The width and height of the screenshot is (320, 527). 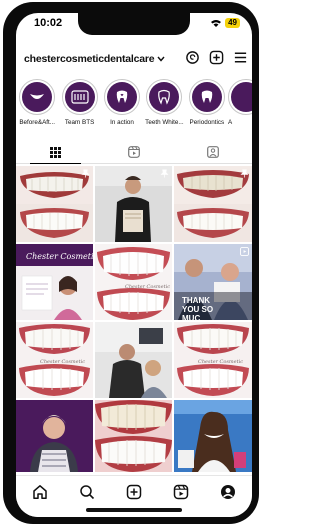 I want to click on tagged-icon, so click(x=212, y=152).